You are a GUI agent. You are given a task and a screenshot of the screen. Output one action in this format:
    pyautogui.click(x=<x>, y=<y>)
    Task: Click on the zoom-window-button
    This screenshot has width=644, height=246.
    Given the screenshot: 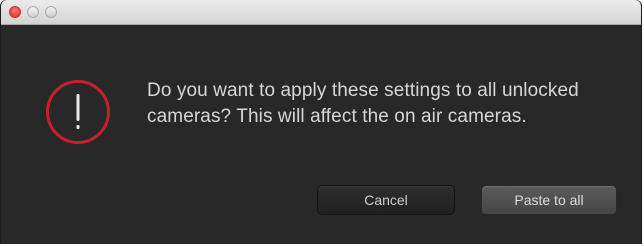 What is the action you would take?
    pyautogui.click(x=51, y=12)
    